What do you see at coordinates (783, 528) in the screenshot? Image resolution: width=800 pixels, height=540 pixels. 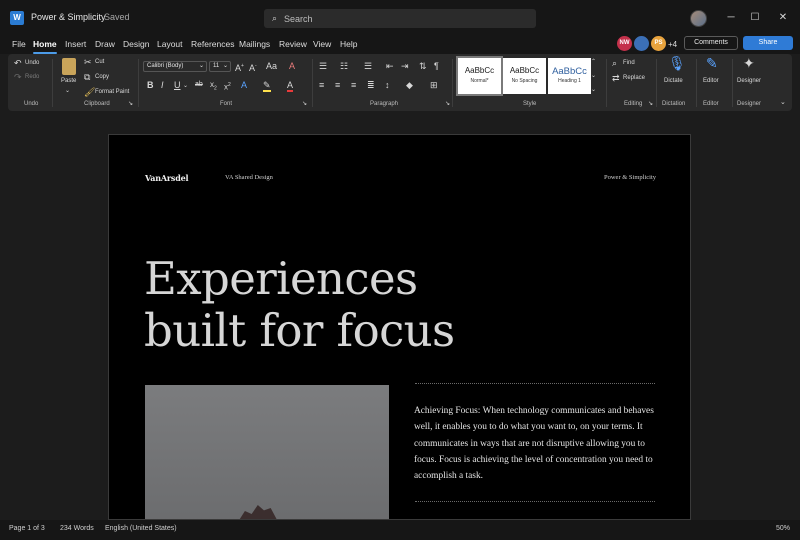 I see `zoom-level: 50%` at bounding box center [783, 528].